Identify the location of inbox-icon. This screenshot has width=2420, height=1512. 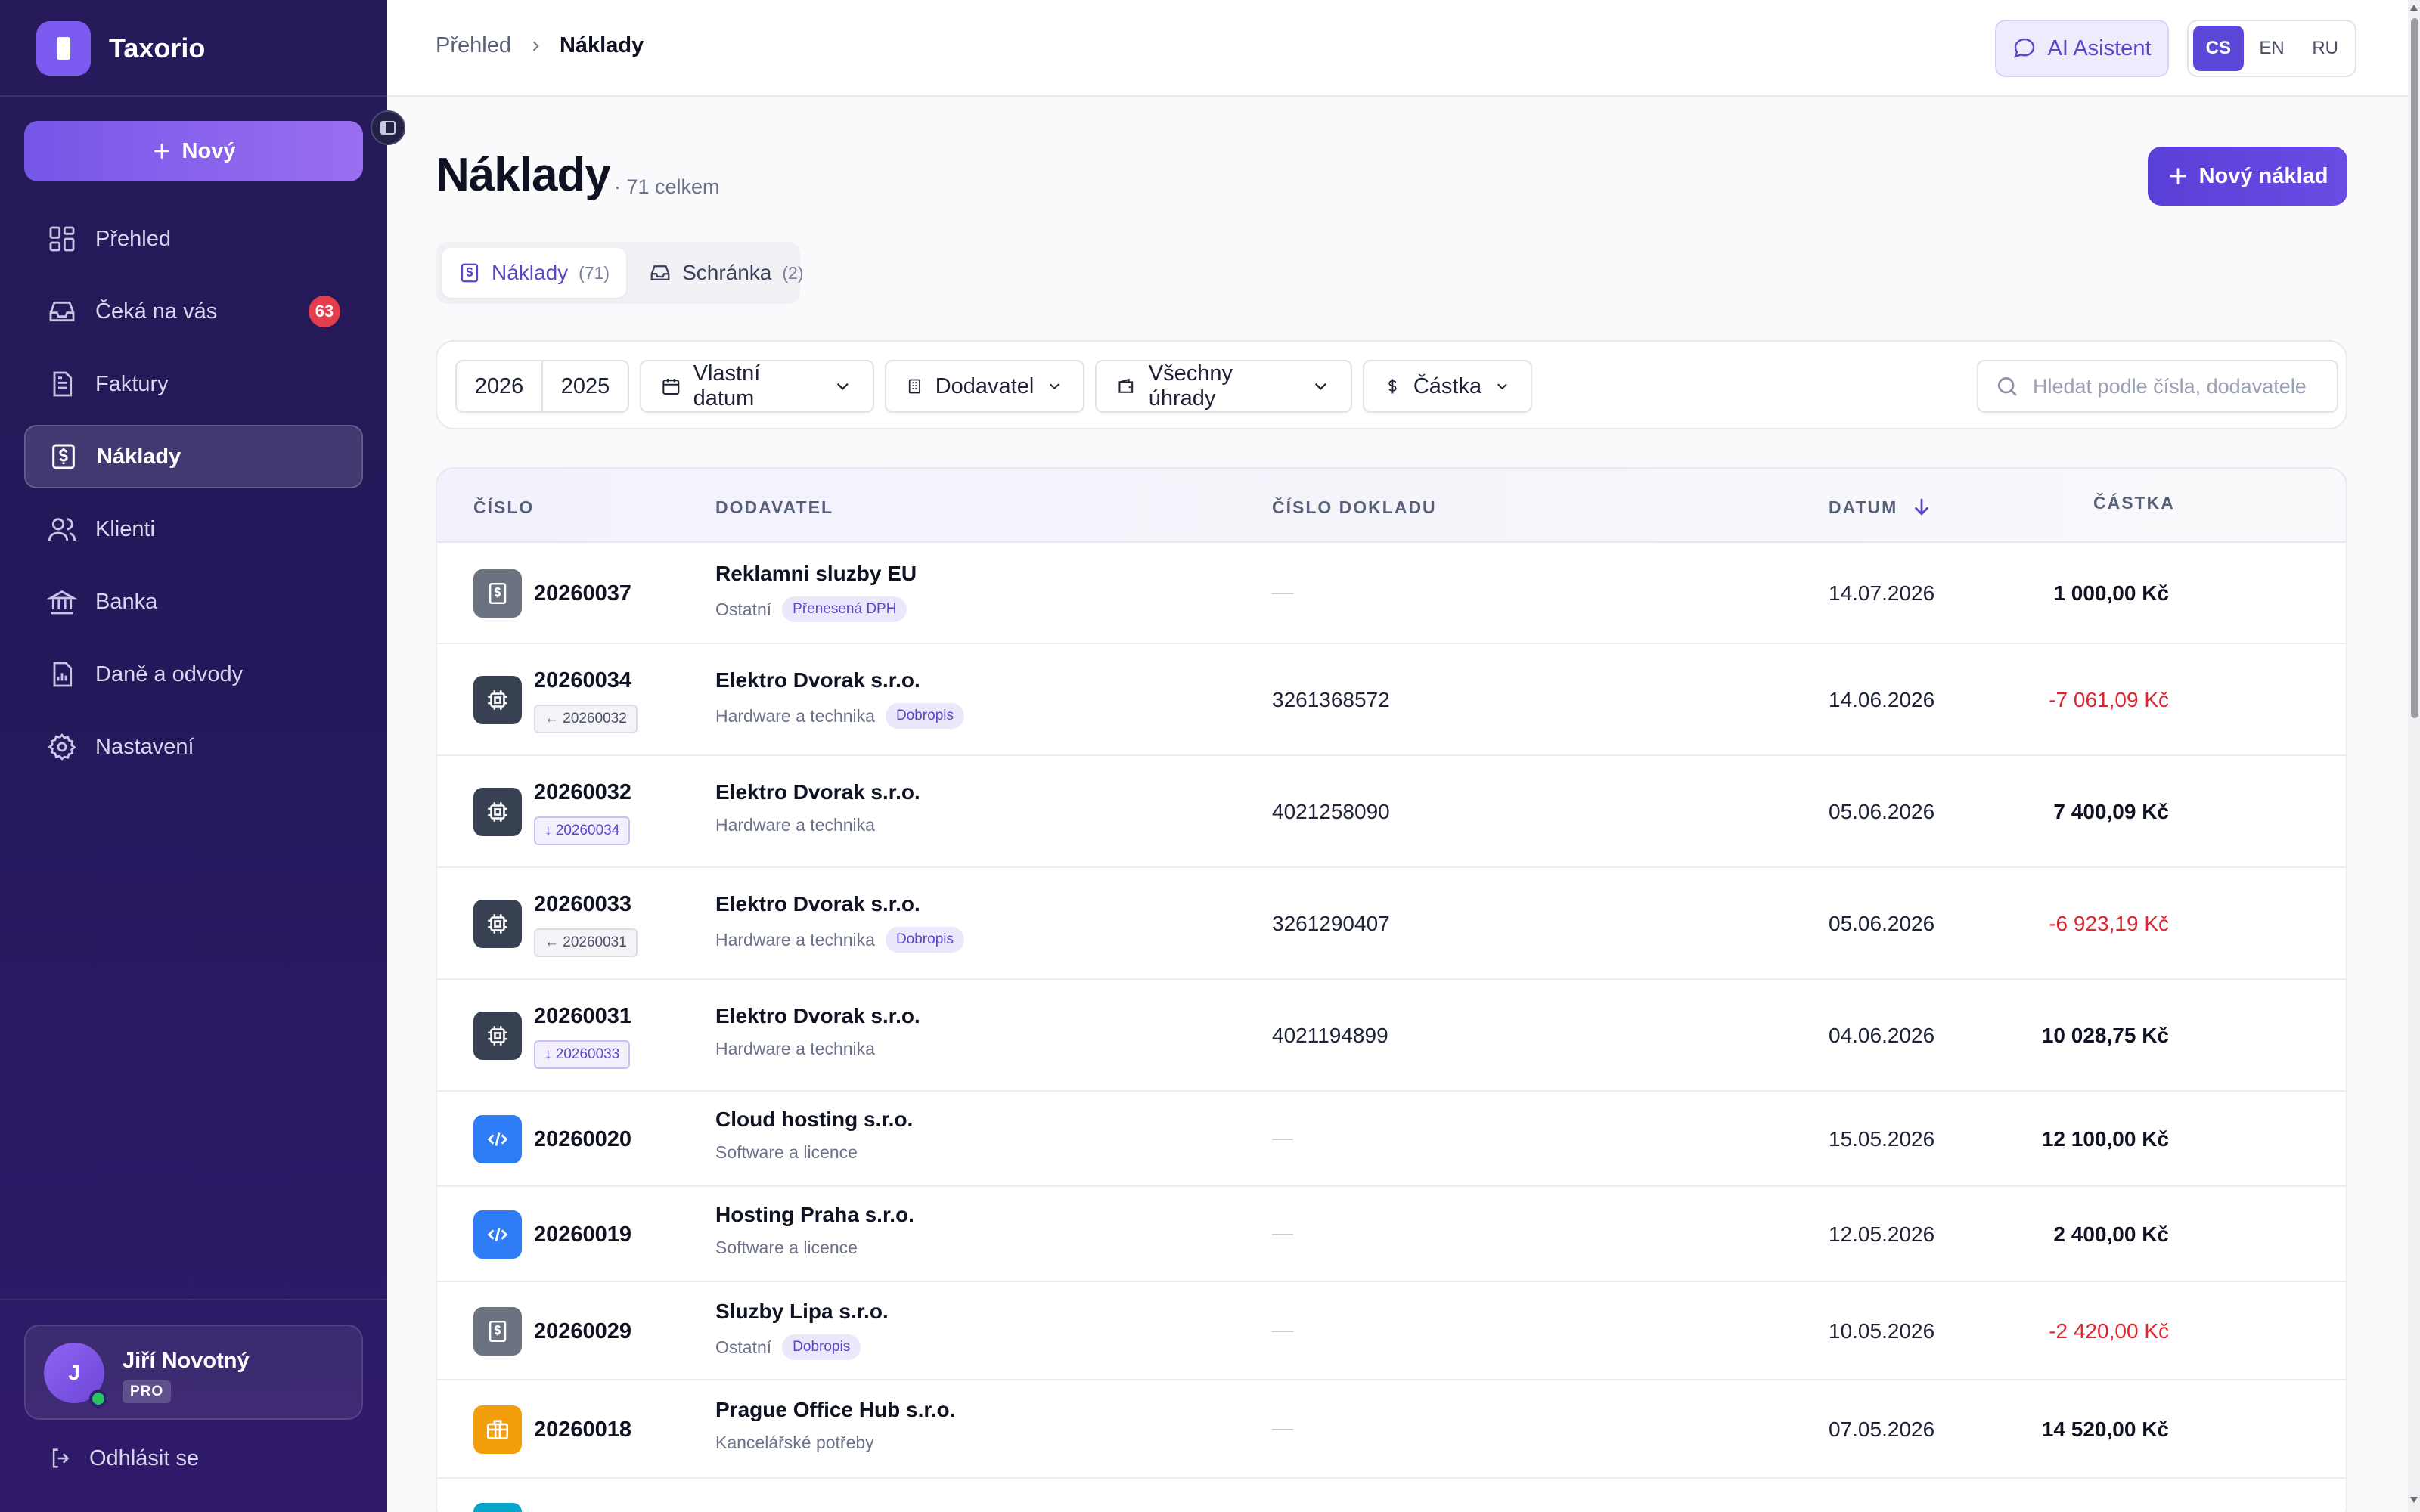
(660, 272).